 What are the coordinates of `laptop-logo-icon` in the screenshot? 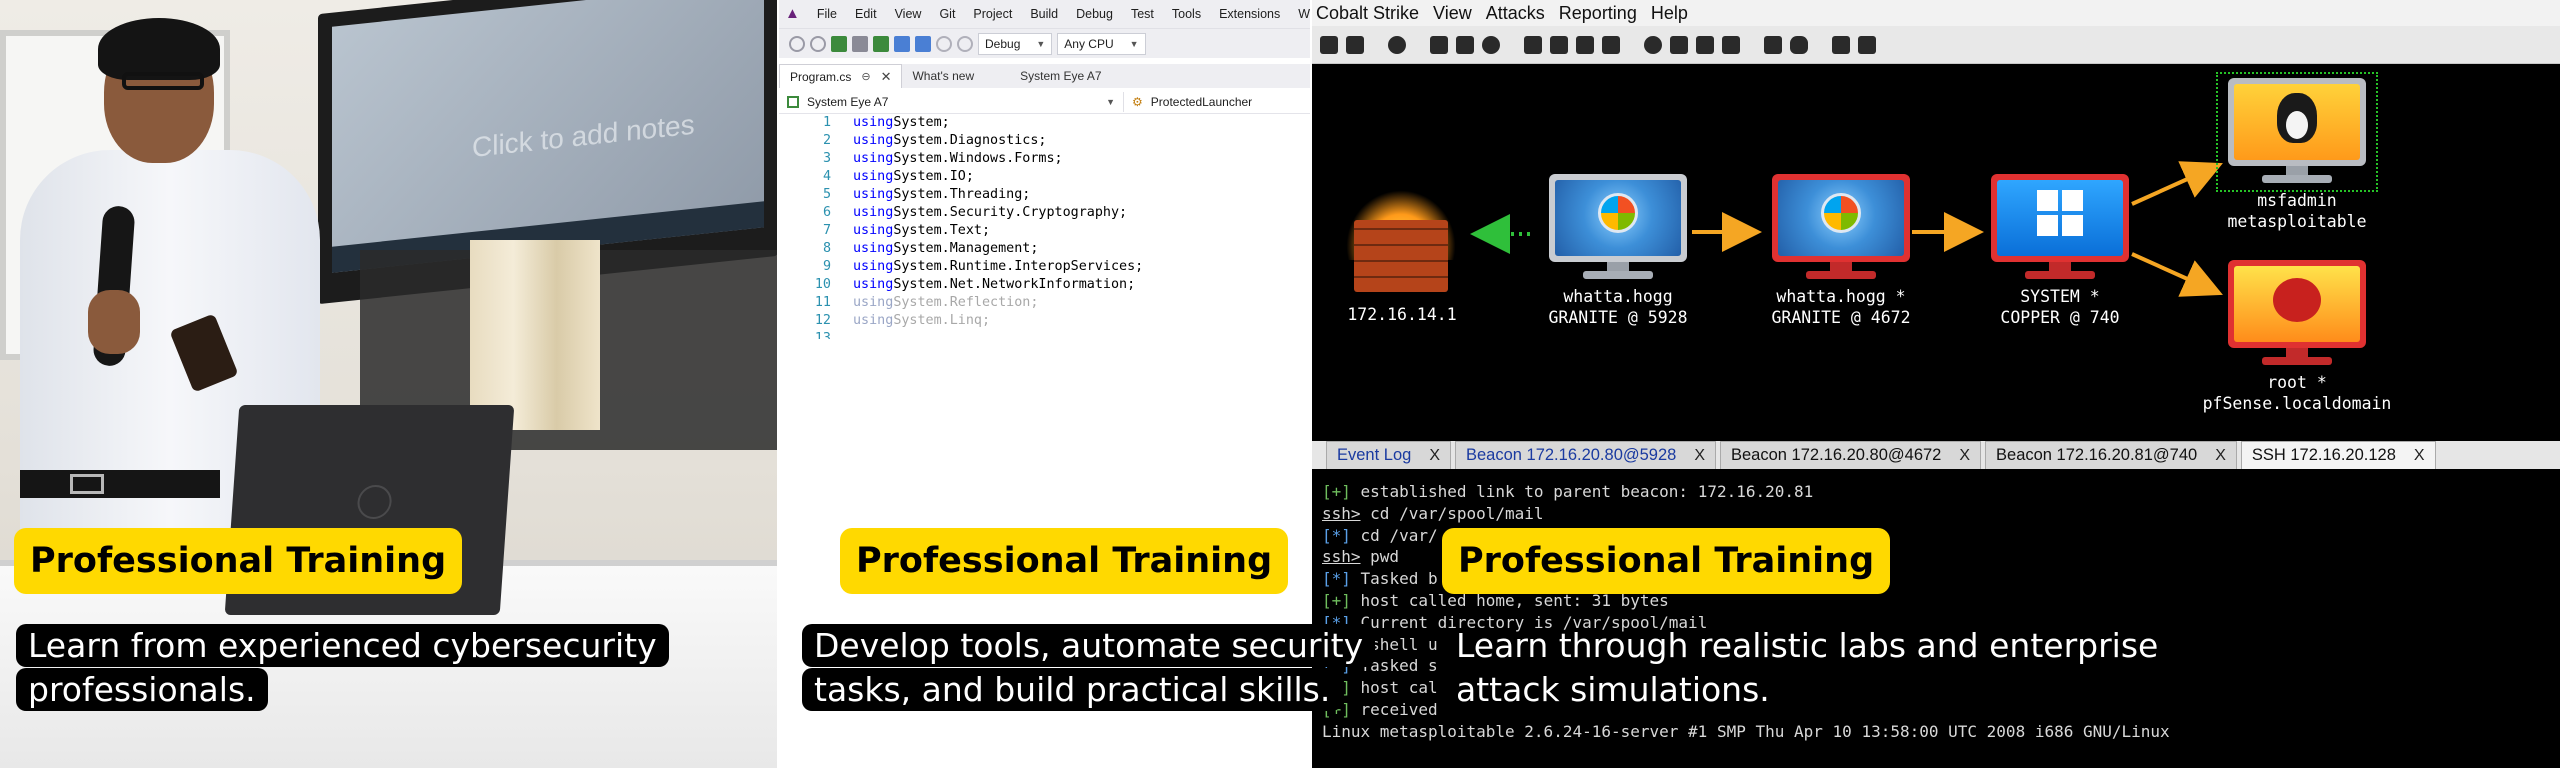 It's located at (374, 502).